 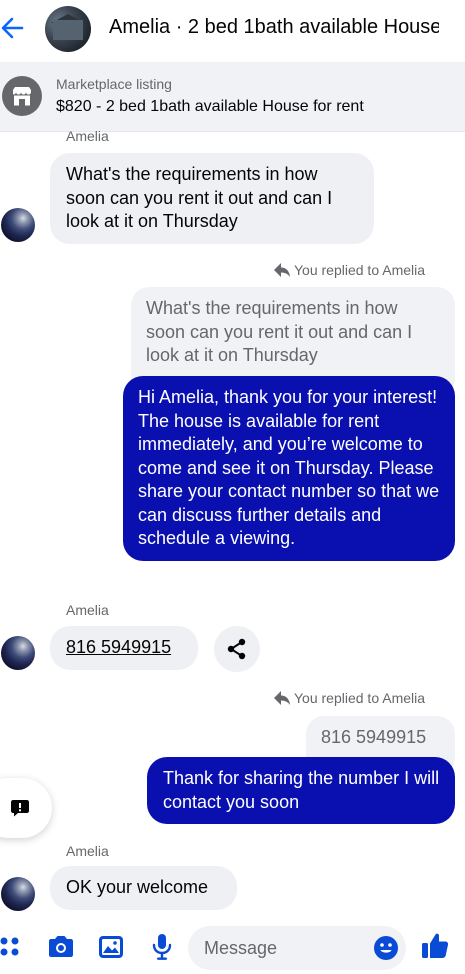 I want to click on report-icon, so click(x=20, y=808).